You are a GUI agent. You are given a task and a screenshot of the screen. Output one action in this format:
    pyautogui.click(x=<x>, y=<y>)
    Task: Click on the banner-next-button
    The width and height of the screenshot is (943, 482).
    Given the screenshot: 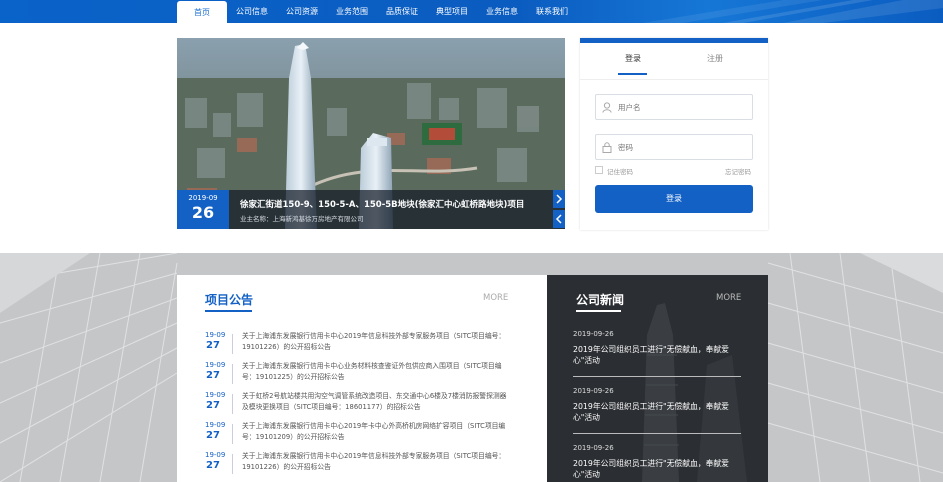 What is the action you would take?
    pyautogui.click(x=559, y=199)
    